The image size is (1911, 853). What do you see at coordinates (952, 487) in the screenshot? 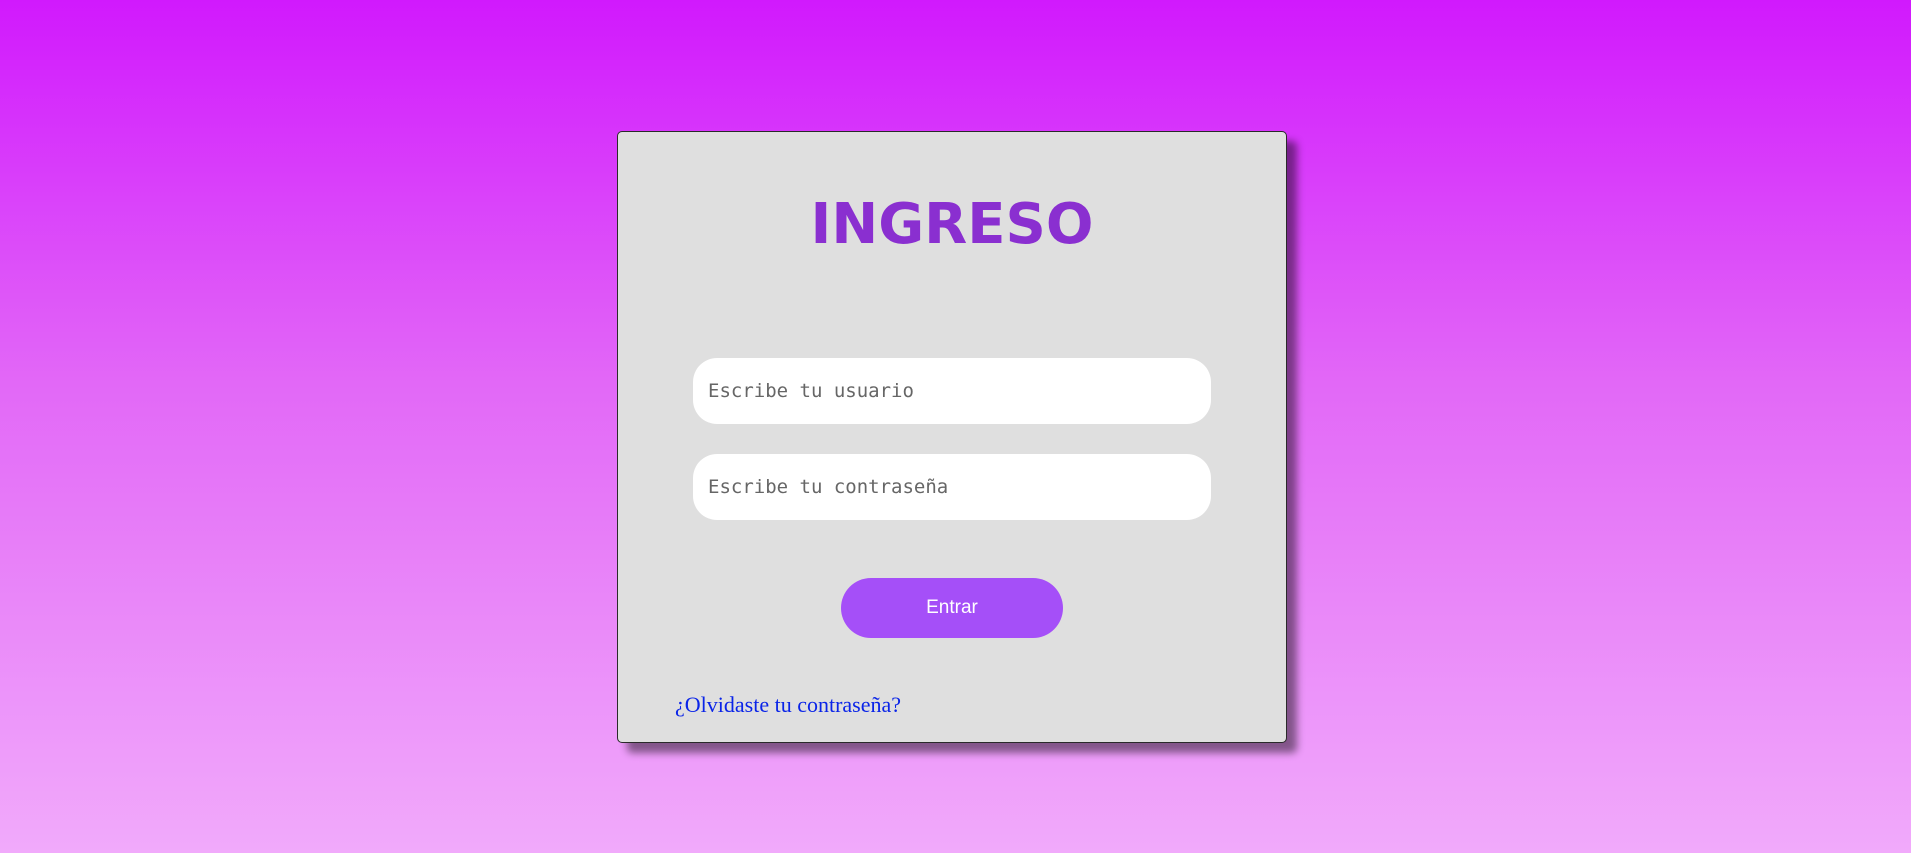
I see `password-input` at bounding box center [952, 487].